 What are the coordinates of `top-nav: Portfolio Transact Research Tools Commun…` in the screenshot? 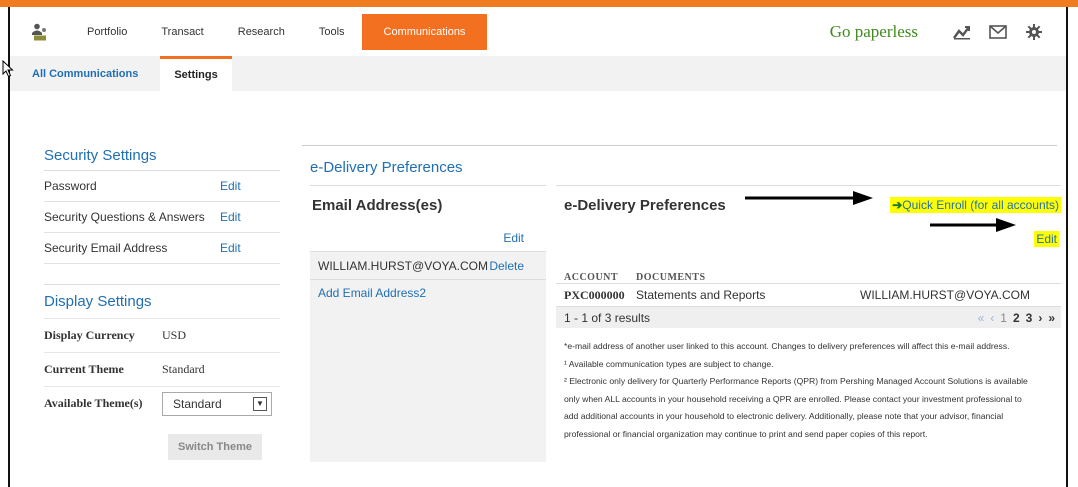 It's located at (538, 32).